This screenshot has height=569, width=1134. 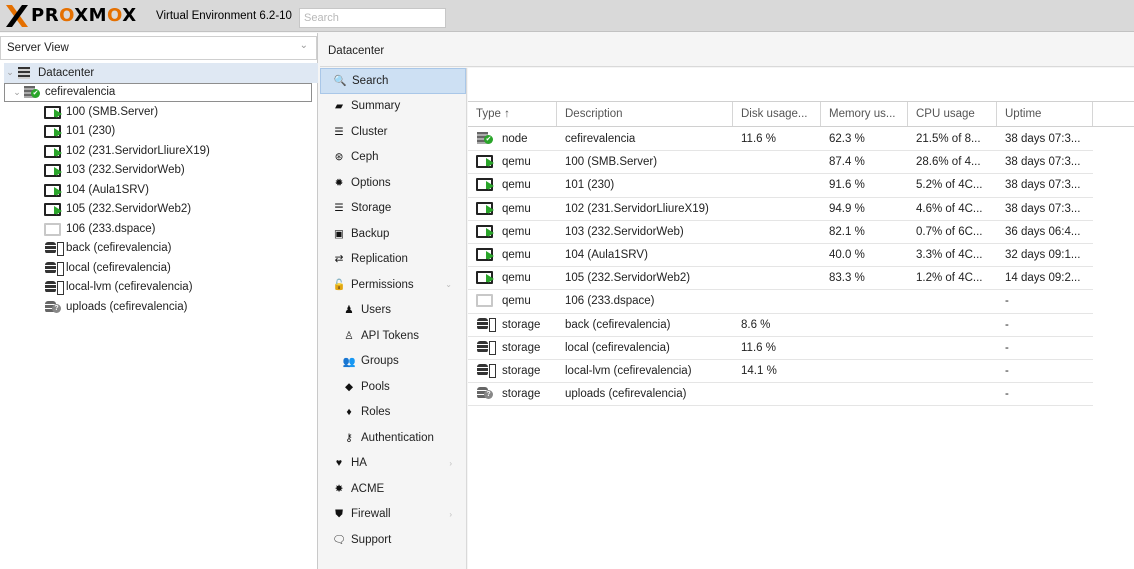 I want to click on menu-item-pools: ◆ Pools, so click(x=393, y=387).